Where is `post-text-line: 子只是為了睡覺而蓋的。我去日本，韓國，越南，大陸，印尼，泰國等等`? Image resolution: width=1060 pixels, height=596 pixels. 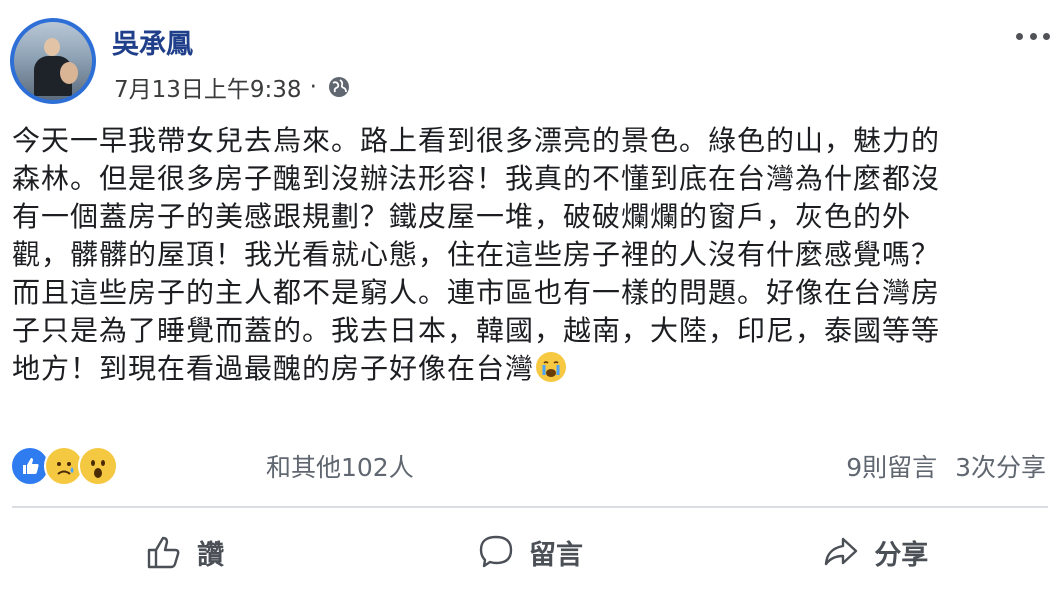
post-text-line: 子只是為了睡覺而蓋的。我去日本，韓國，越南，大陸，印尼，泰國等等 is located at coordinates (476, 330).